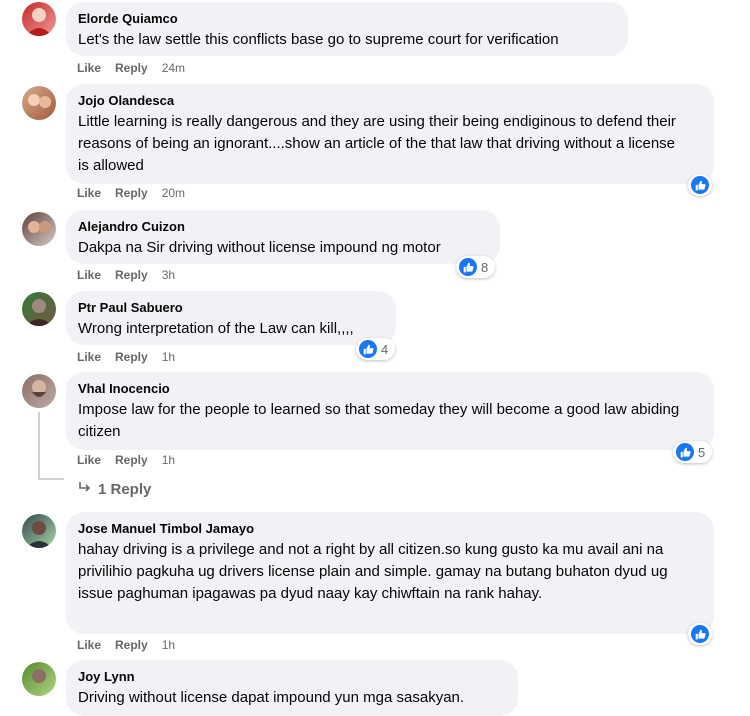 The width and height of the screenshot is (750, 716). I want to click on reply-arrow-icon, so click(85, 489).